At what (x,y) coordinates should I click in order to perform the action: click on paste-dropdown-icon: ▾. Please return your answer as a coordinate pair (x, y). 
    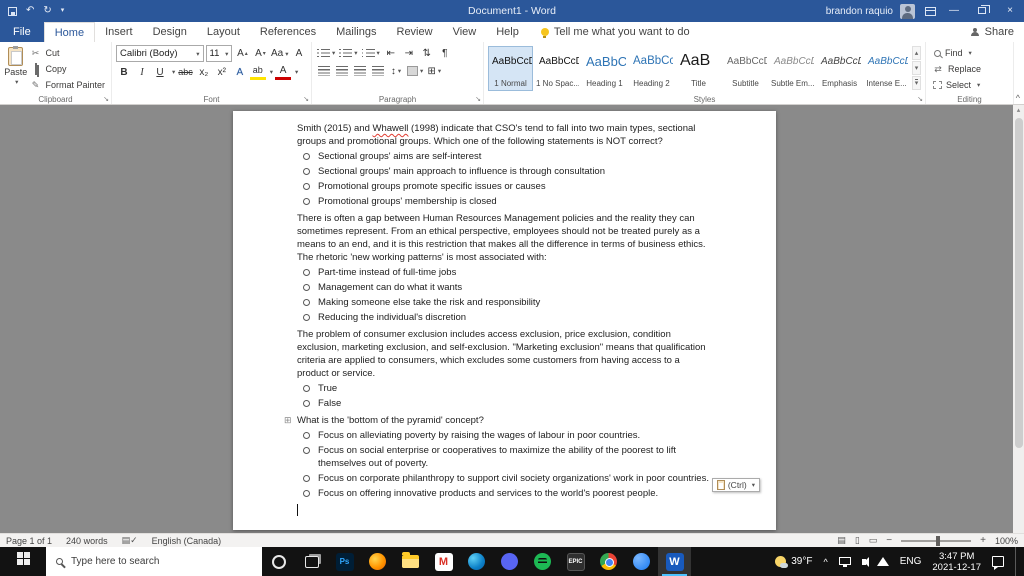
    Looking at the image, I should click on (16, 82).